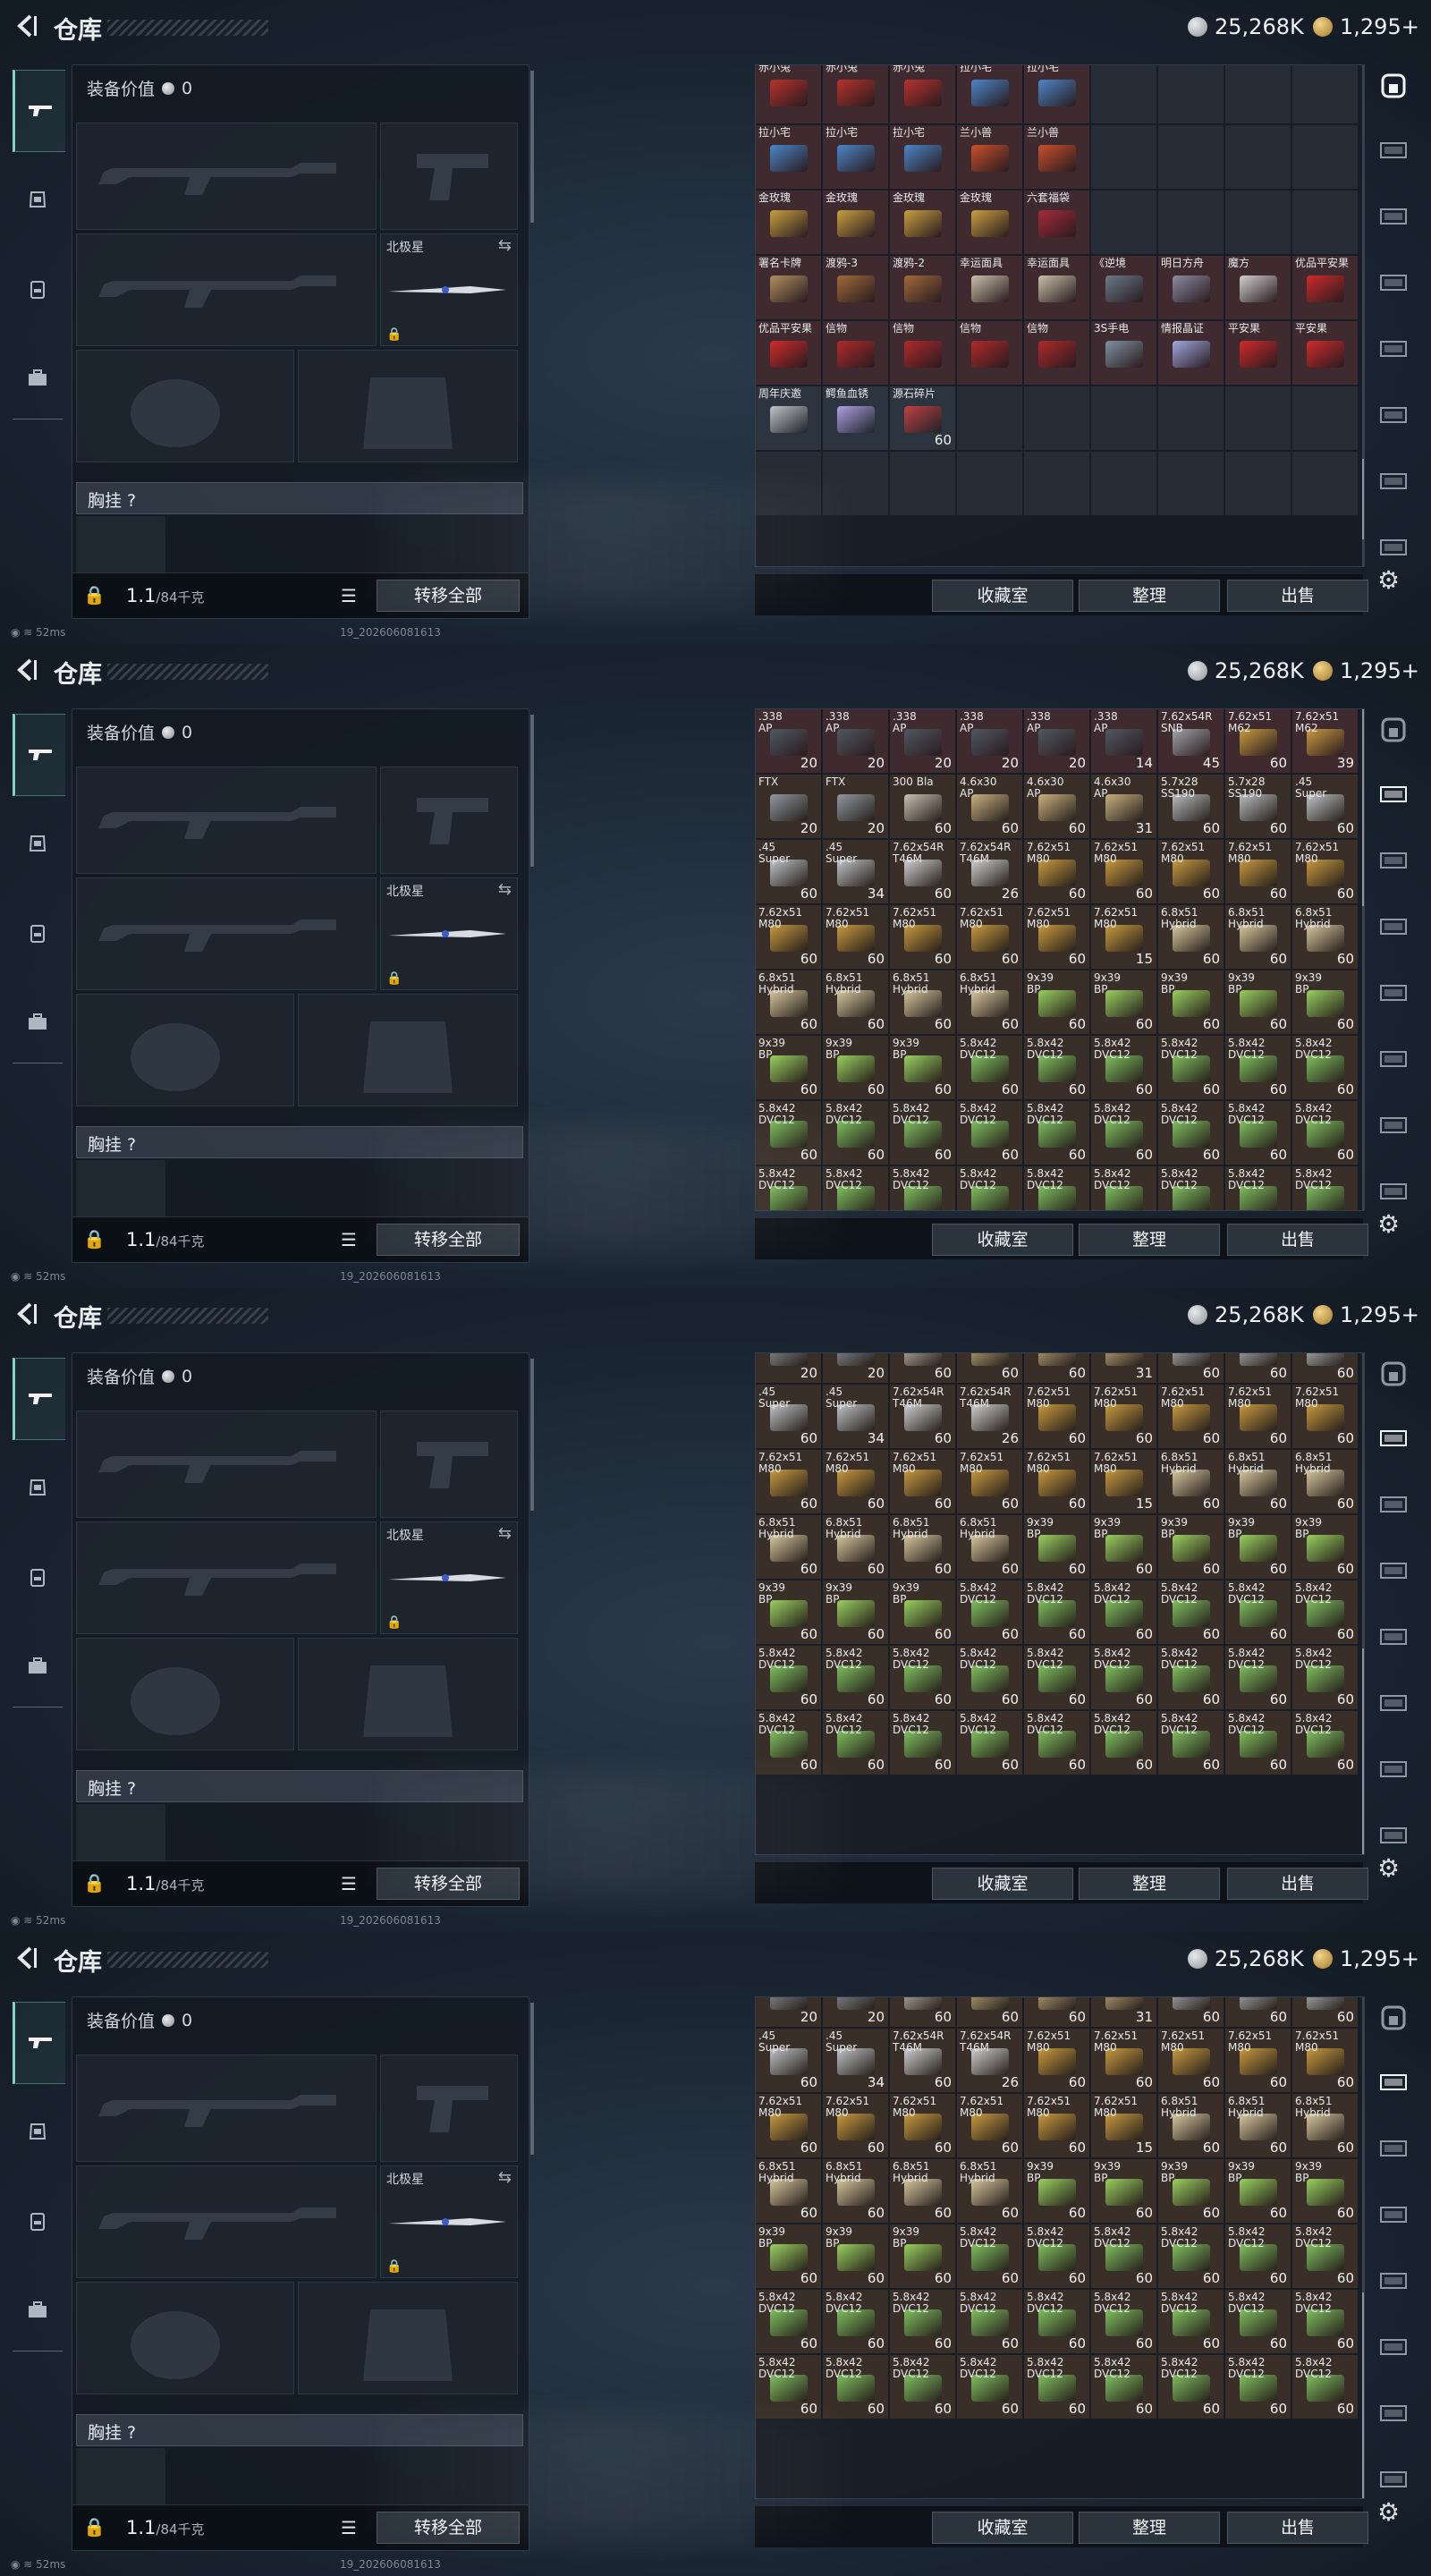 Image resolution: width=1431 pixels, height=2576 pixels. What do you see at coordinates (990, 157) in the screenshot?
I see `item-cell: 兰小兽` at bounding box center [990, 157].